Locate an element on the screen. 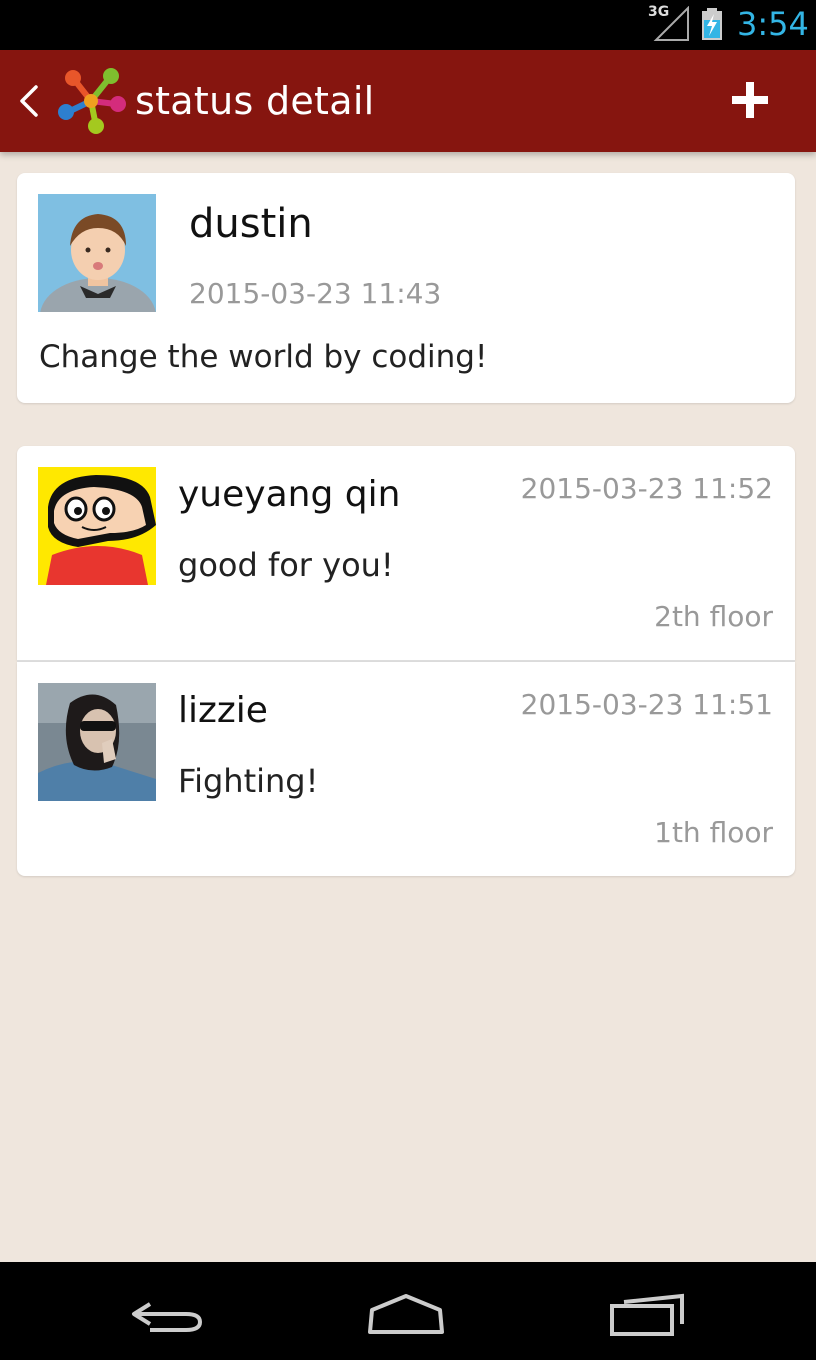 This screenshot has height=1360, width=816. nav-home-icon is located at coordinates (406, 1314).